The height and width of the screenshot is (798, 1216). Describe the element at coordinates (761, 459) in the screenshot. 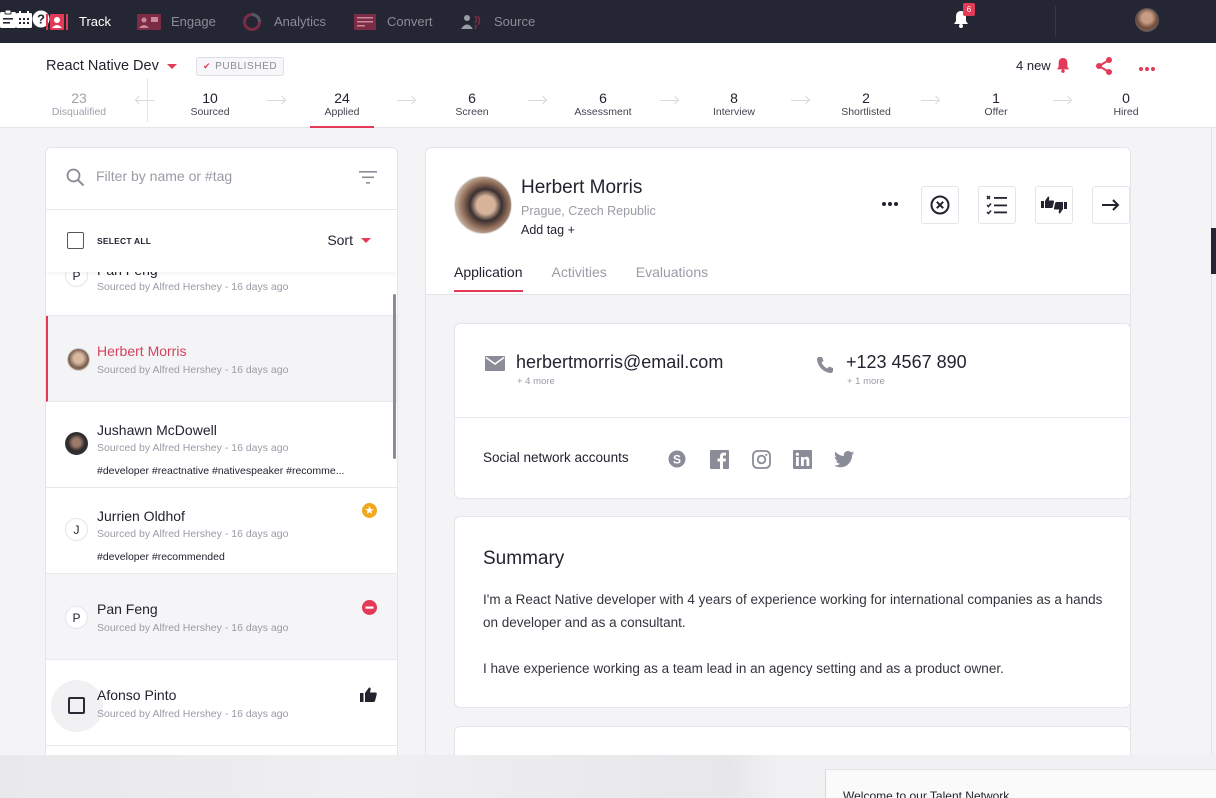

I see `instagram-icon` at that location.